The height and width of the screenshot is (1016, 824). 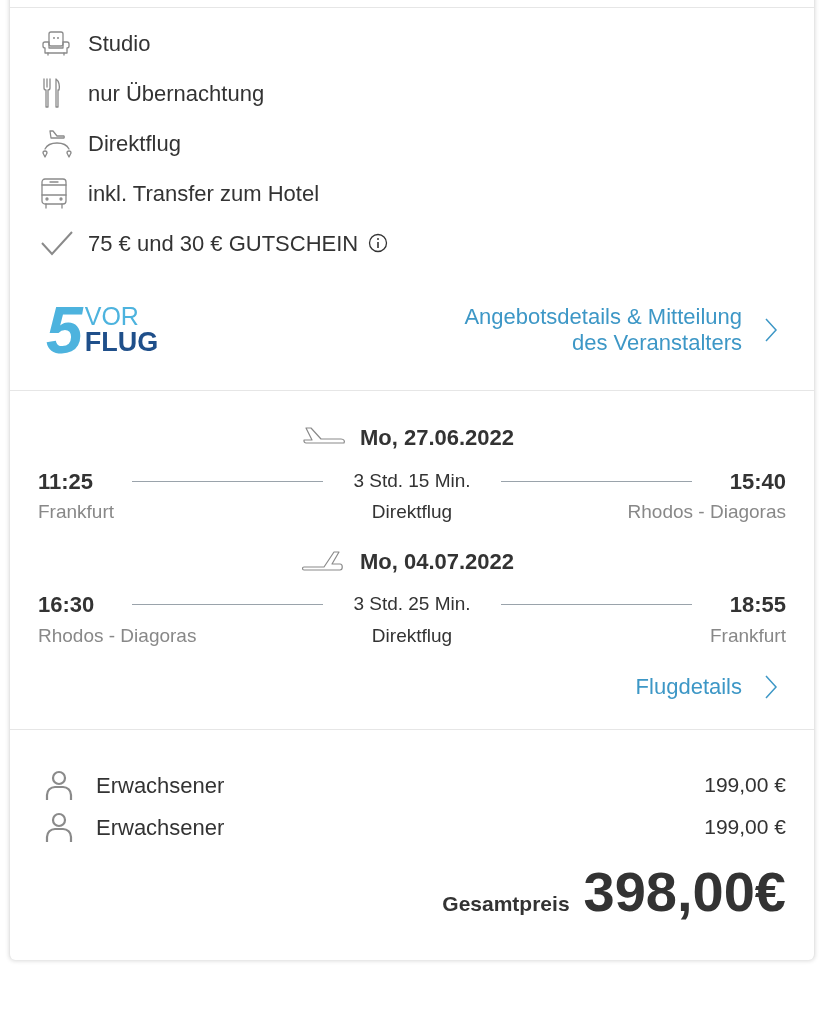 What do you see at coordinates (204, 193) in the screenshot?
I see `feature-text: inkl. Transfer zum Hotel` at bounding box center [204, 193].